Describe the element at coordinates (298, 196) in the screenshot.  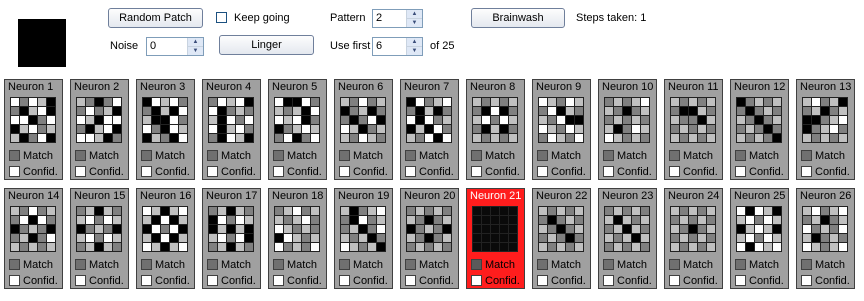
I see `neuron-title: Neuron 18` at that location.